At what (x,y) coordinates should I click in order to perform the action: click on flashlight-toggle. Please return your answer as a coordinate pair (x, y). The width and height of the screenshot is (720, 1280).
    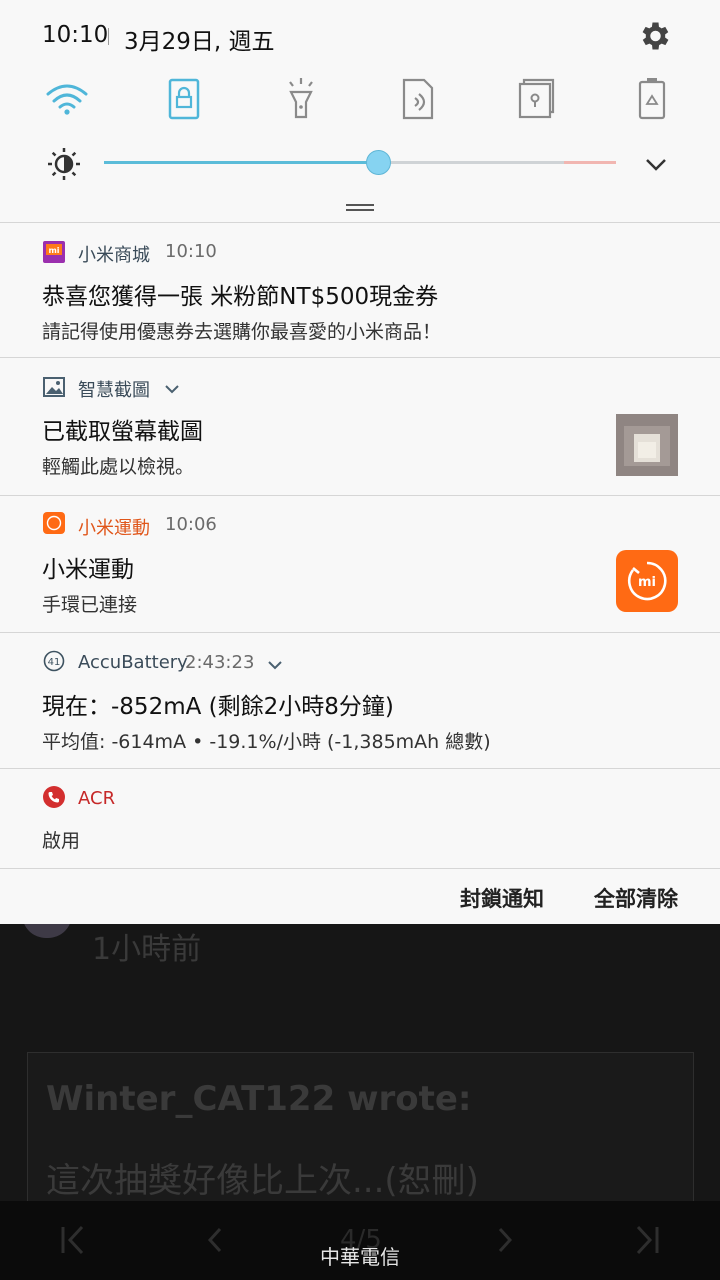
    Looking at the image, I should click on (301, 99).